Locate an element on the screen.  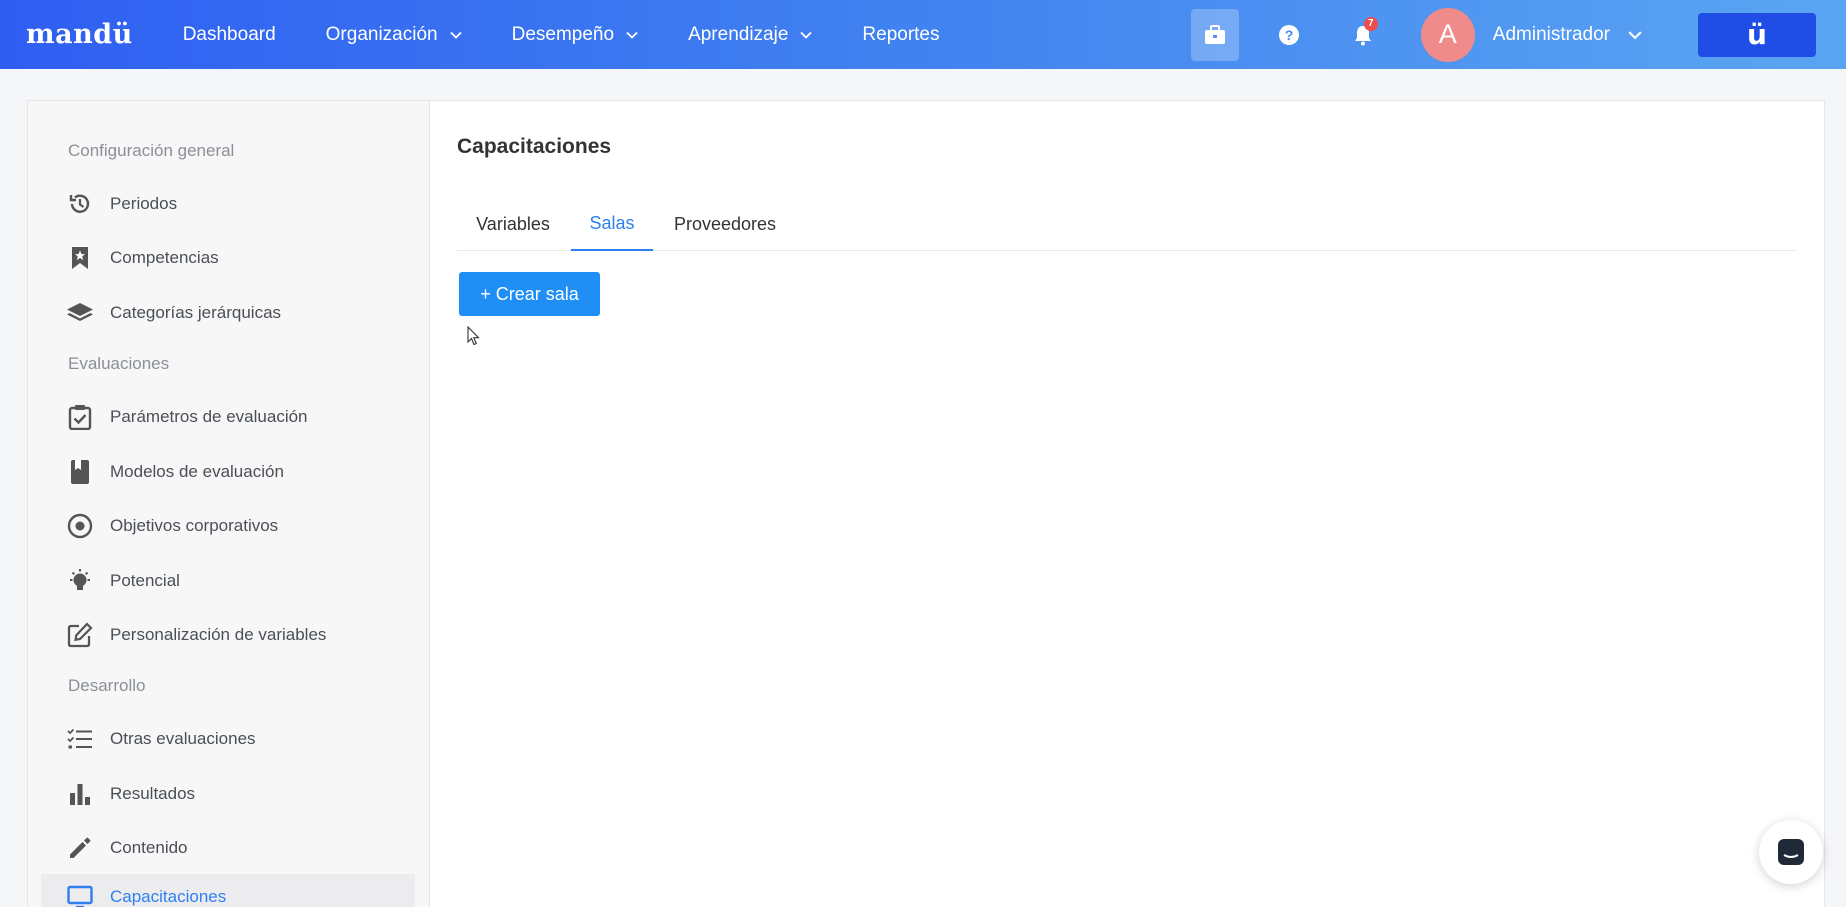
briefcase-button is located at coordinates (1214, 34).